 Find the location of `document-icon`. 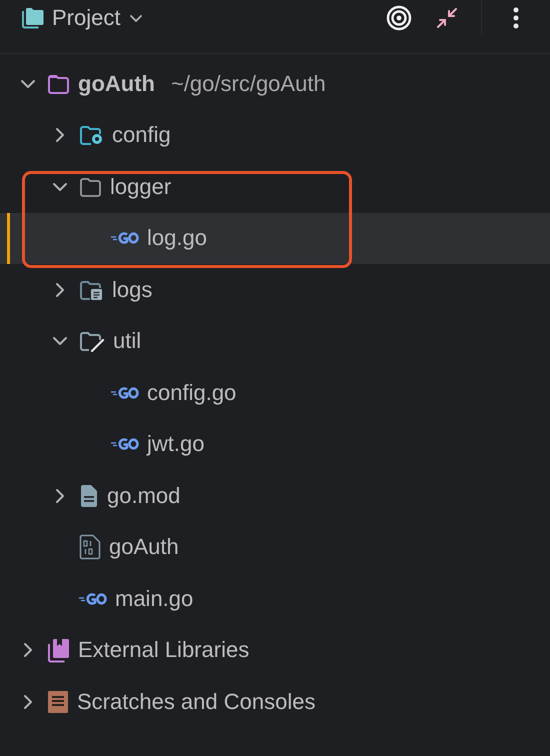

document-icon is located at coordinates (89, 496).